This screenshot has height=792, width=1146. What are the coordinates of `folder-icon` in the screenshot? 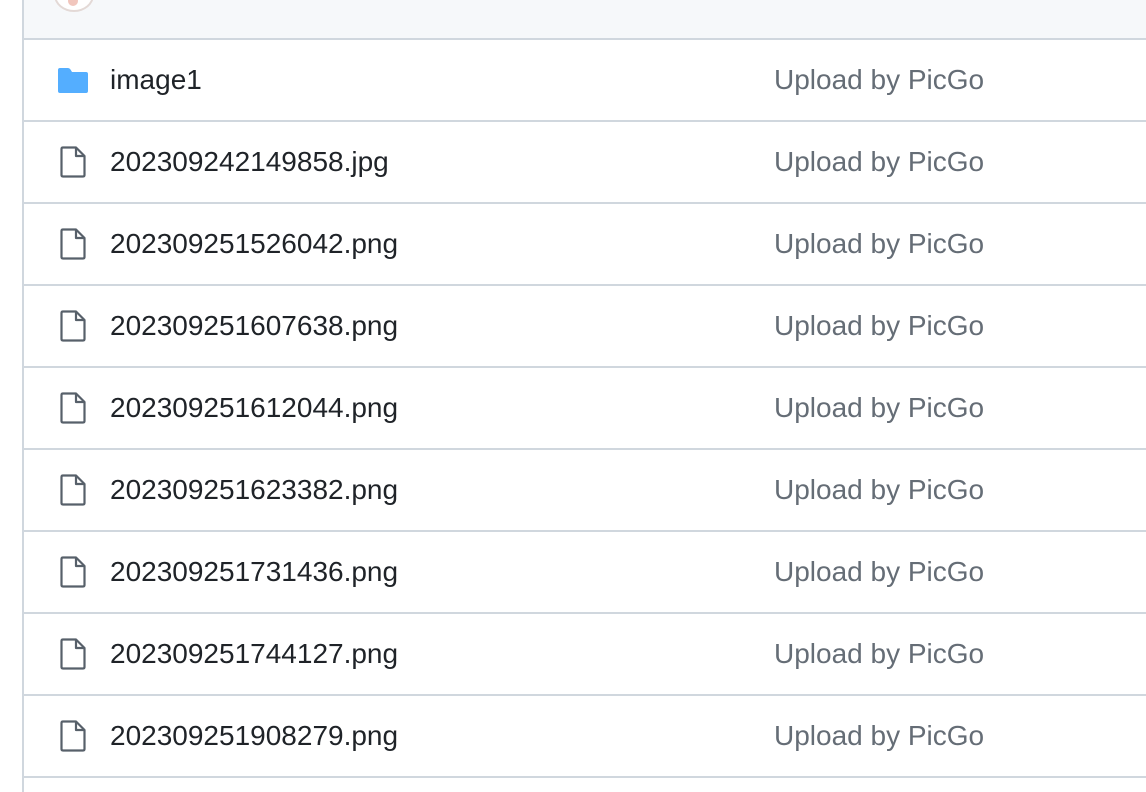 It's located at (73, 80).